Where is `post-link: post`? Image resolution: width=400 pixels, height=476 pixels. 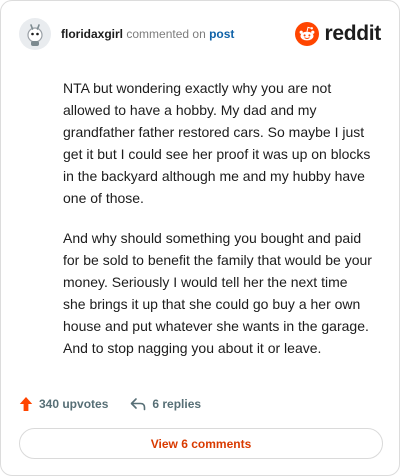 post-link: post is located at coordinates (221, 34).